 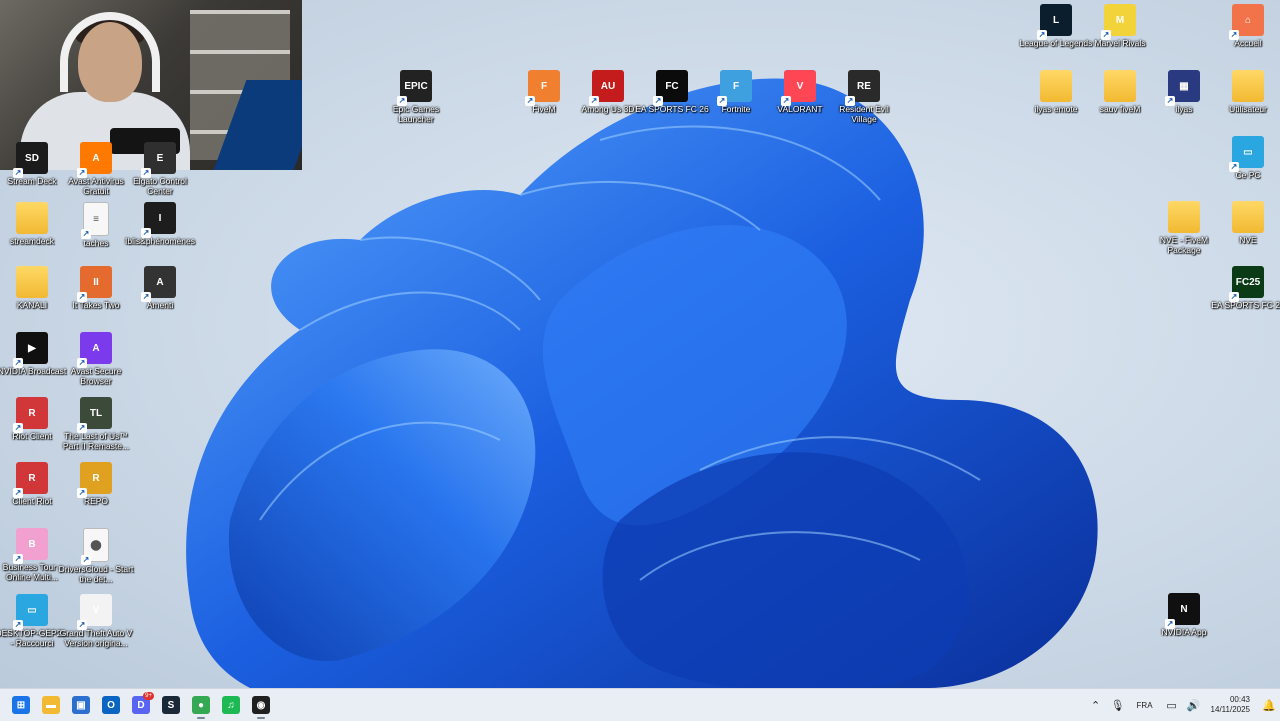 I want to click on app-icon: N, so click(x=1182, y=611).